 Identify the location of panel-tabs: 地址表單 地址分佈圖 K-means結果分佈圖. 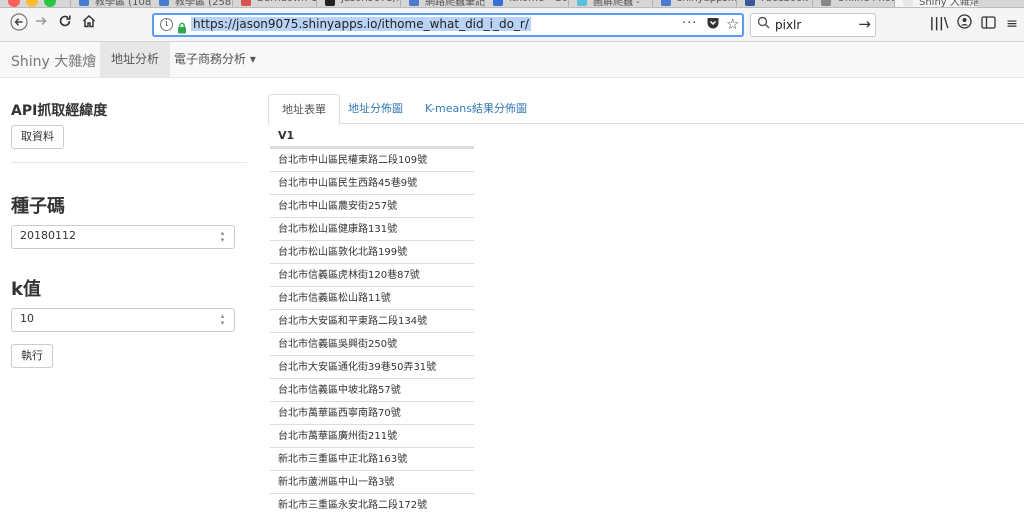
(646, 109).